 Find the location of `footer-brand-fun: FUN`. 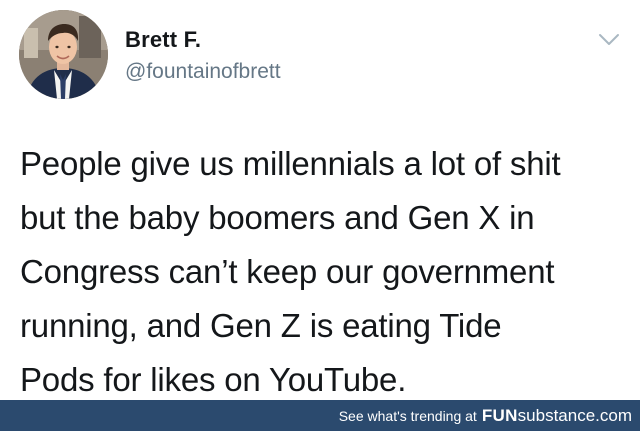

footer-brand-fun: FUN is located at coordinates (499, 415).